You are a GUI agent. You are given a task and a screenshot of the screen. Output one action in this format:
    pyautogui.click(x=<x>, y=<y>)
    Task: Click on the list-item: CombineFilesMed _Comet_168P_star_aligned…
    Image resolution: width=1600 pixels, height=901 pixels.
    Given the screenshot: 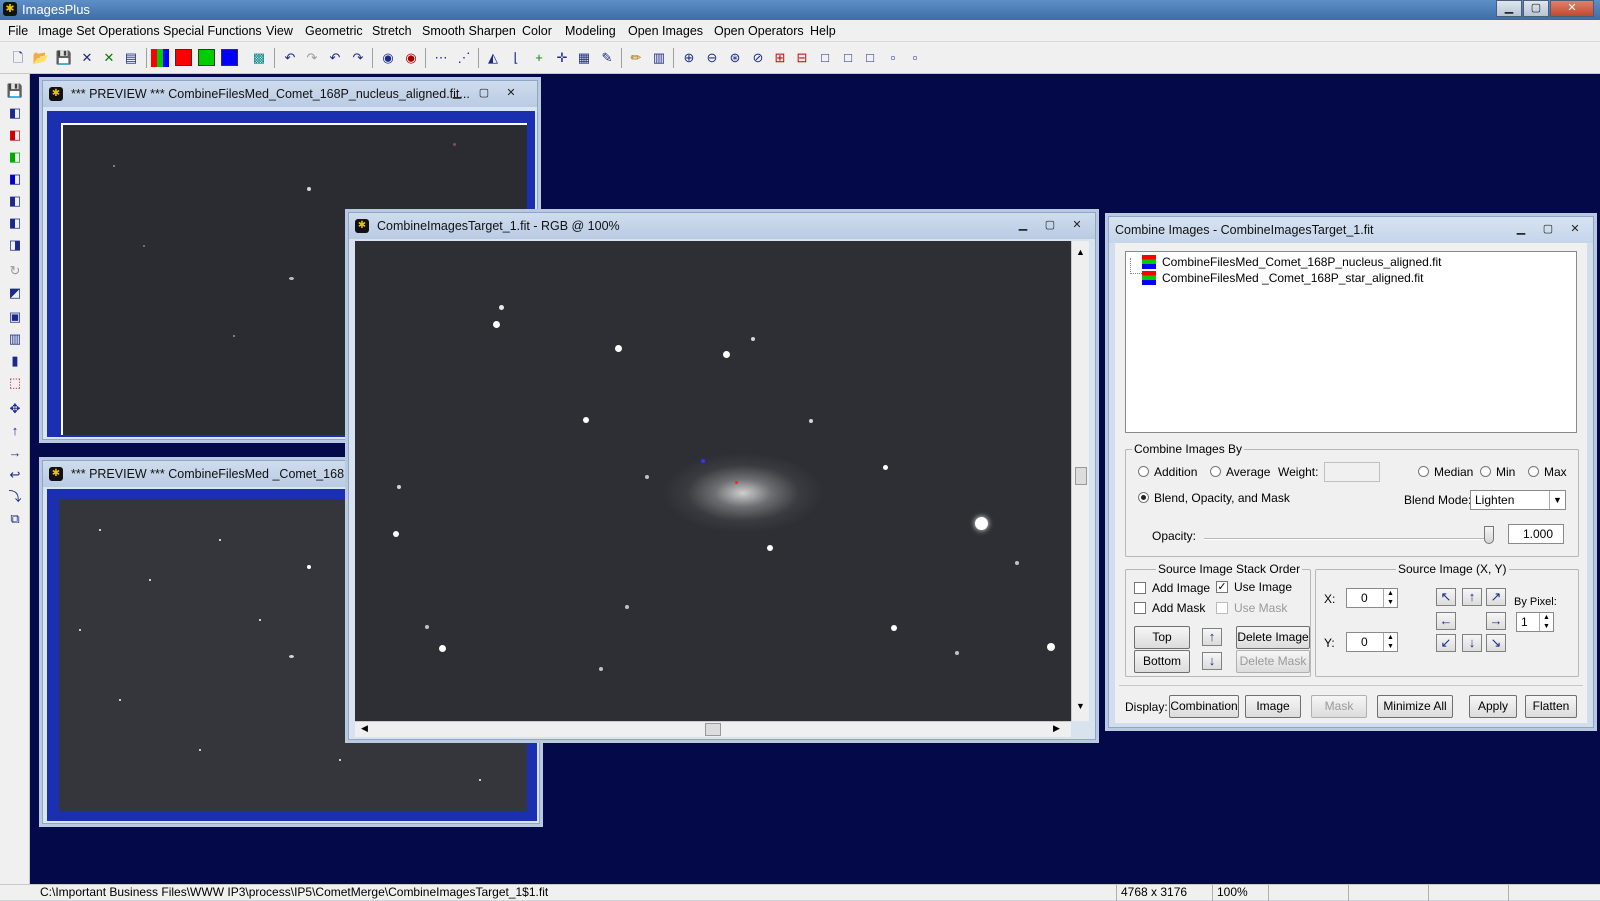 What is the action you would take?
    pyautogui.click(x=1292, y=278)
    